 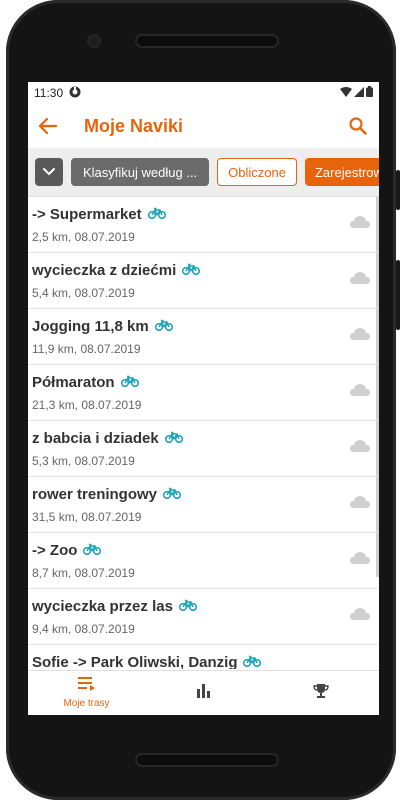 I want to click on chevron-down-icon, so click(x=49, y=172).